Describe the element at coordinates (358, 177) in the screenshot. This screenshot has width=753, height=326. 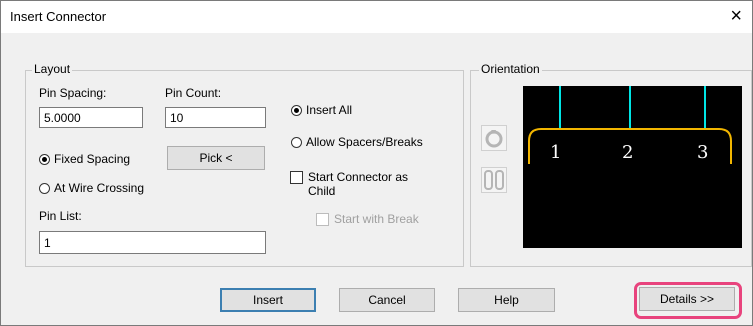
I see `start-as-child-line1: Start Connector as` at that location.